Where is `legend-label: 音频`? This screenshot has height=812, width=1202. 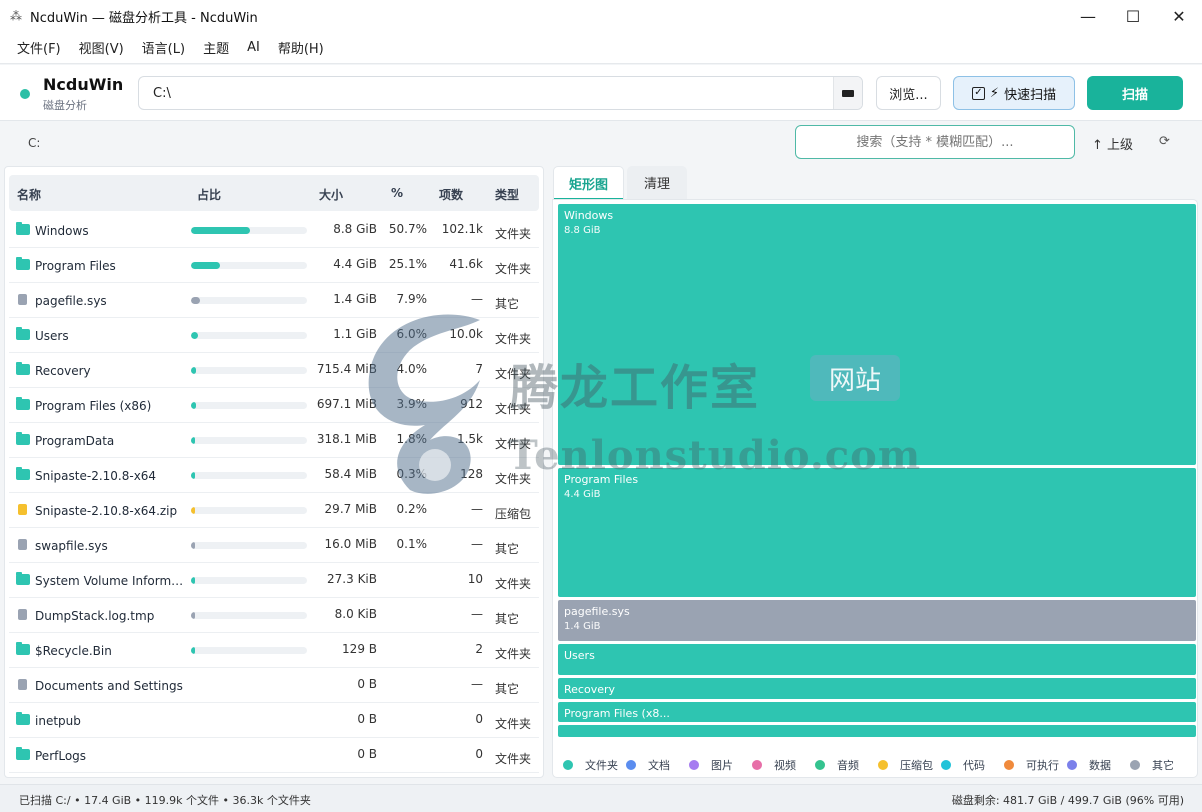
legend-label: 音频 is located at coordinates (848, 765).